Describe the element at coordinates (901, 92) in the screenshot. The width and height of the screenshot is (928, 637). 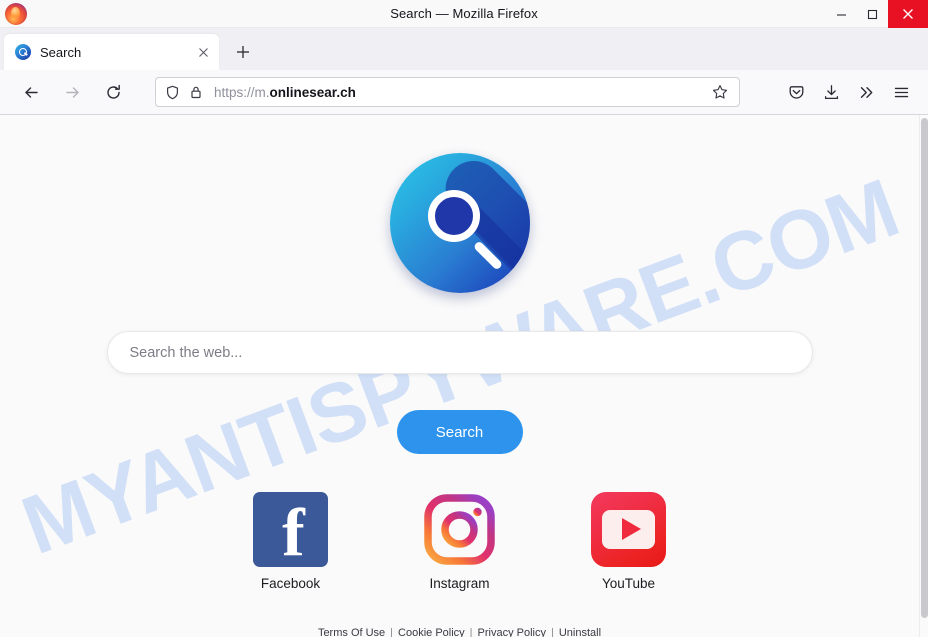
I see `hamburger-menu-icon` at that location.